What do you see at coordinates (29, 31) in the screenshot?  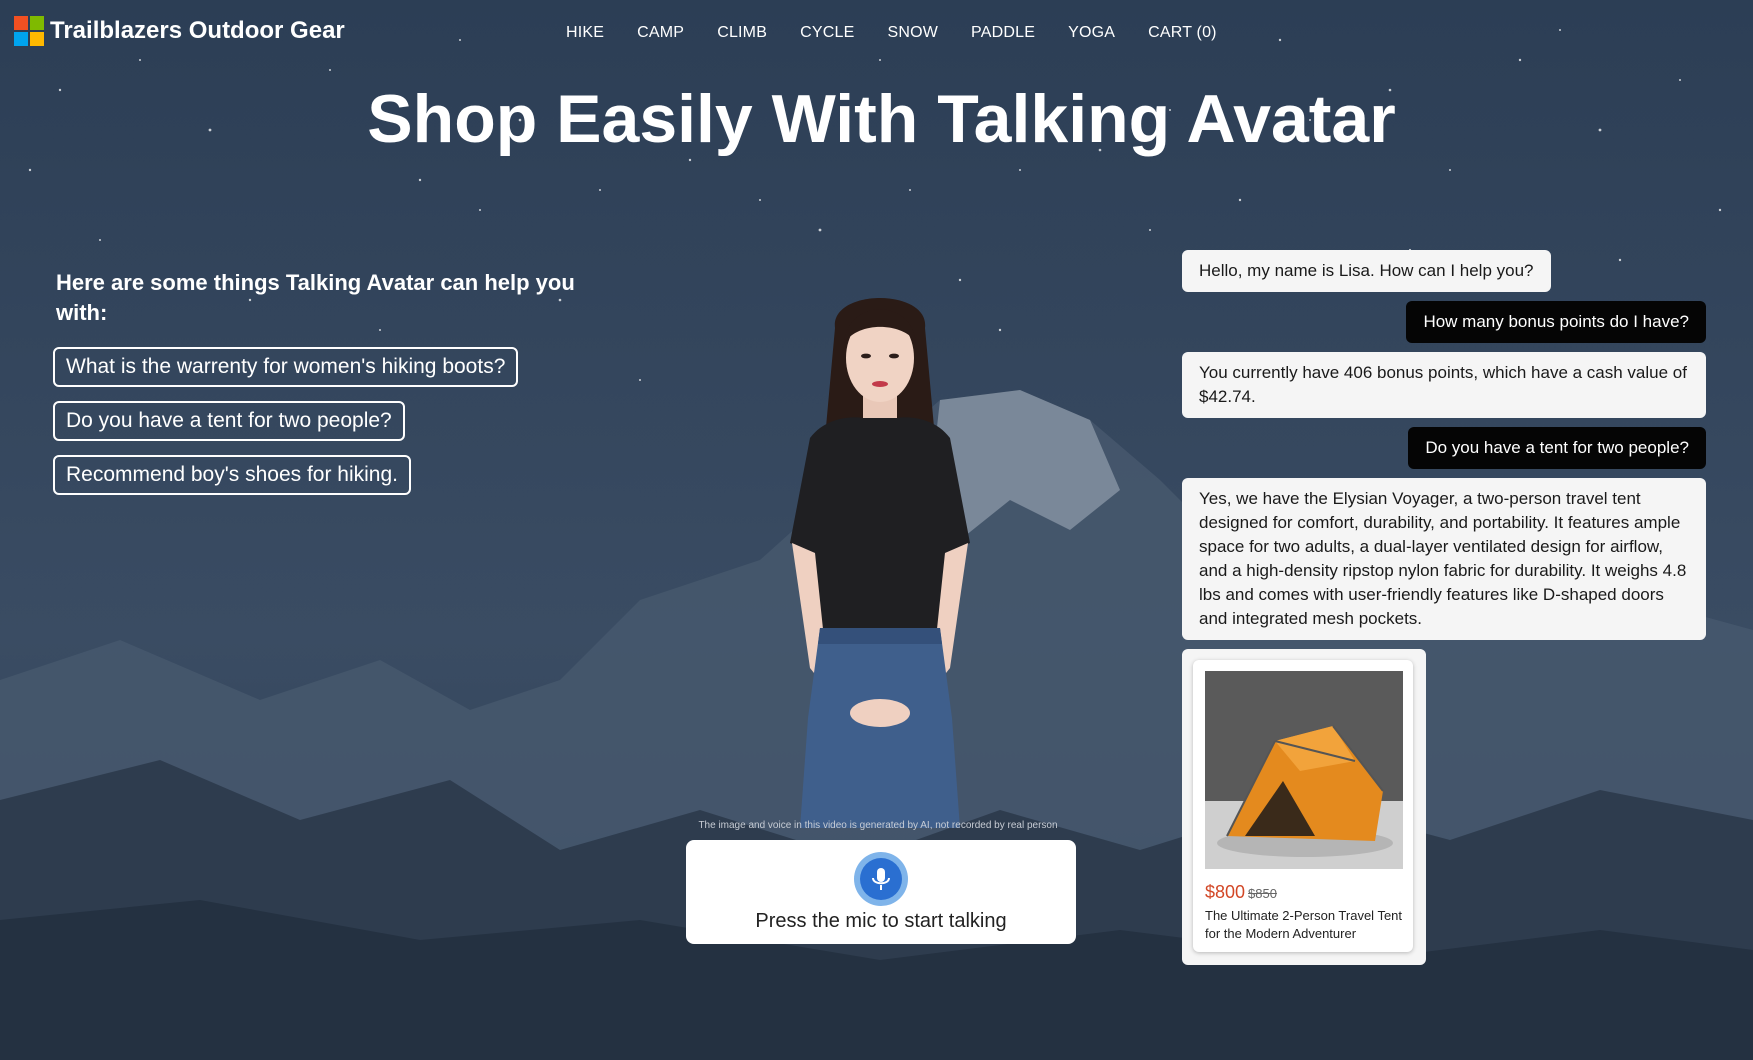 I see `brand-logo-icon` at bounding box center [29, 31].